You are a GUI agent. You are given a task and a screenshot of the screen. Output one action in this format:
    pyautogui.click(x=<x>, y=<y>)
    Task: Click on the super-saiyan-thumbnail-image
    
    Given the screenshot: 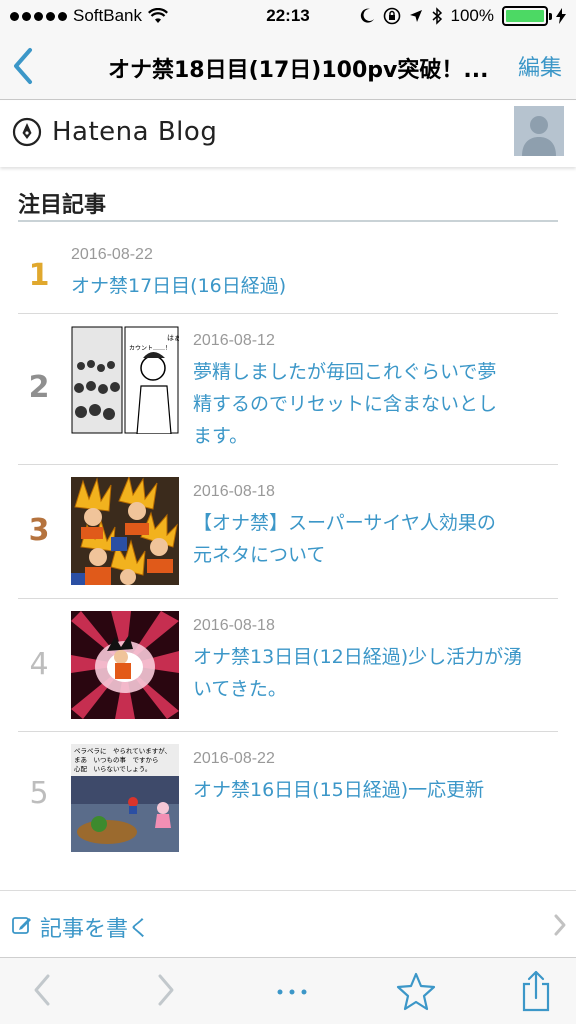 What is the action you would take?
    pyautogui.click(x=125, y=531)
    